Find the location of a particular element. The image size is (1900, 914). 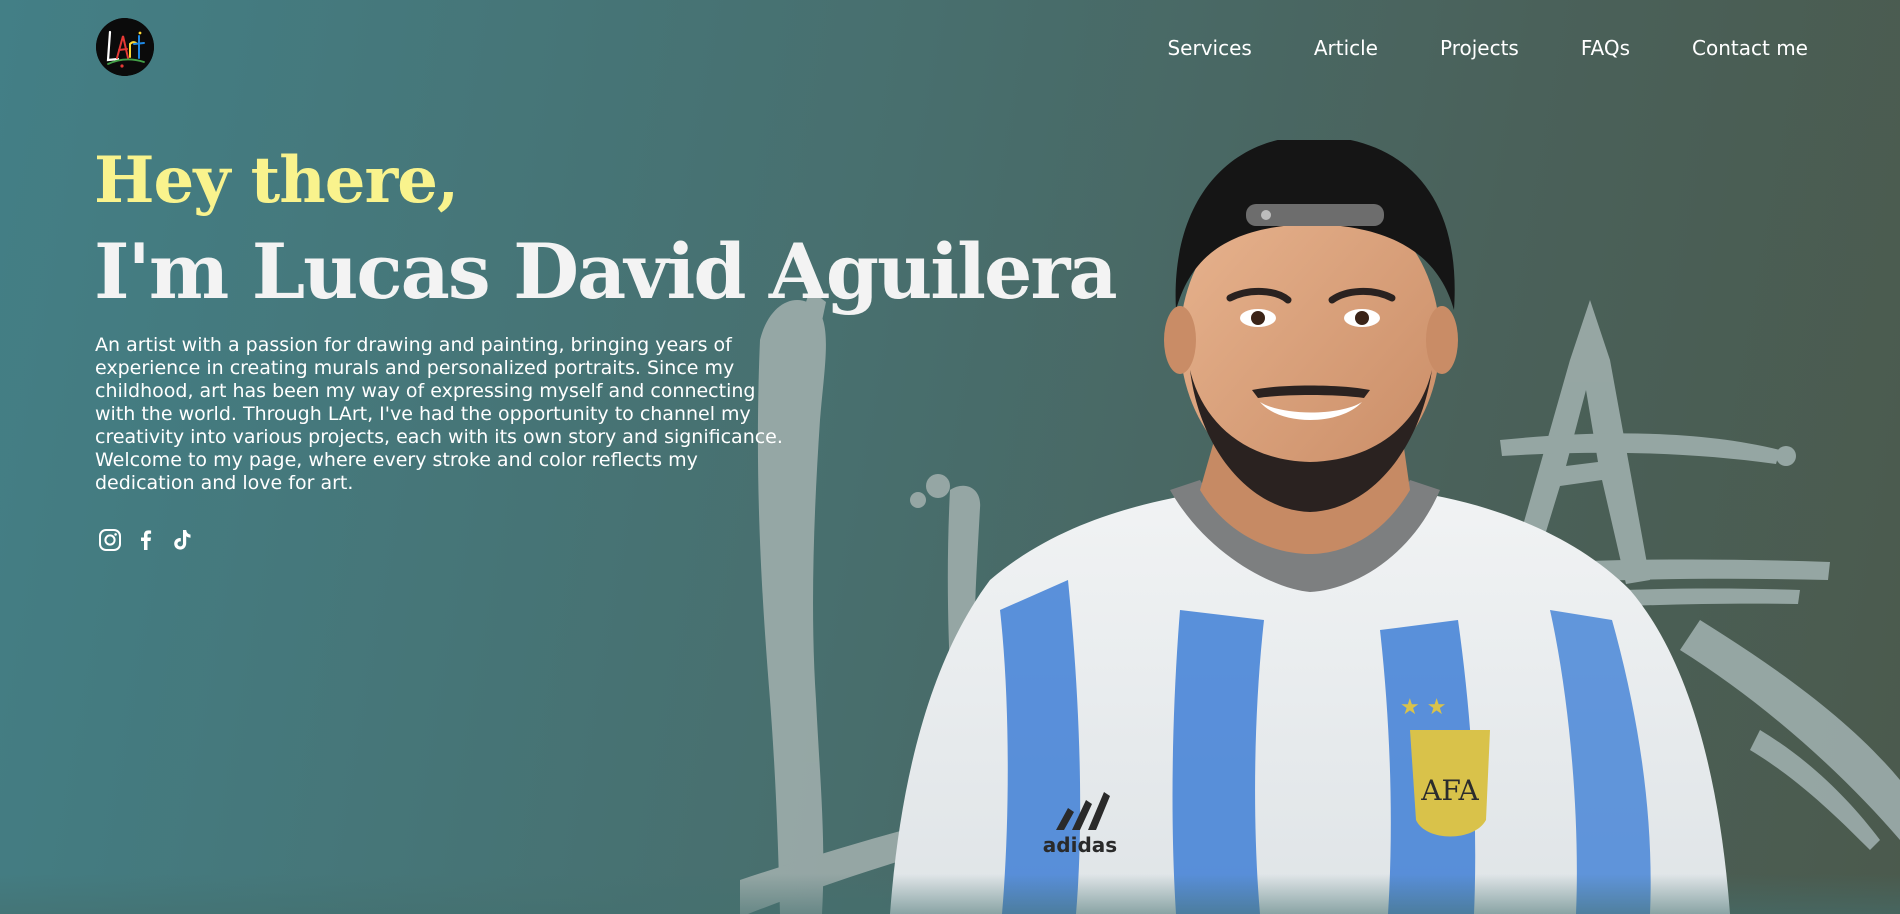

nav-item-article: Article is located at coordinates (1346, 48).